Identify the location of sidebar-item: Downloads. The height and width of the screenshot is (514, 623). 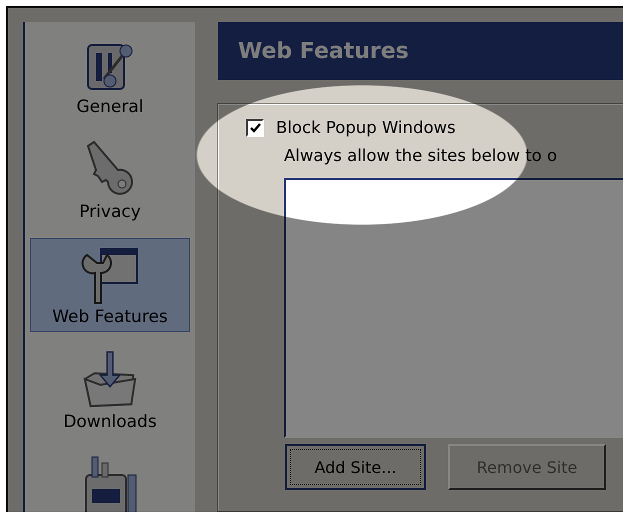
(110, 390).